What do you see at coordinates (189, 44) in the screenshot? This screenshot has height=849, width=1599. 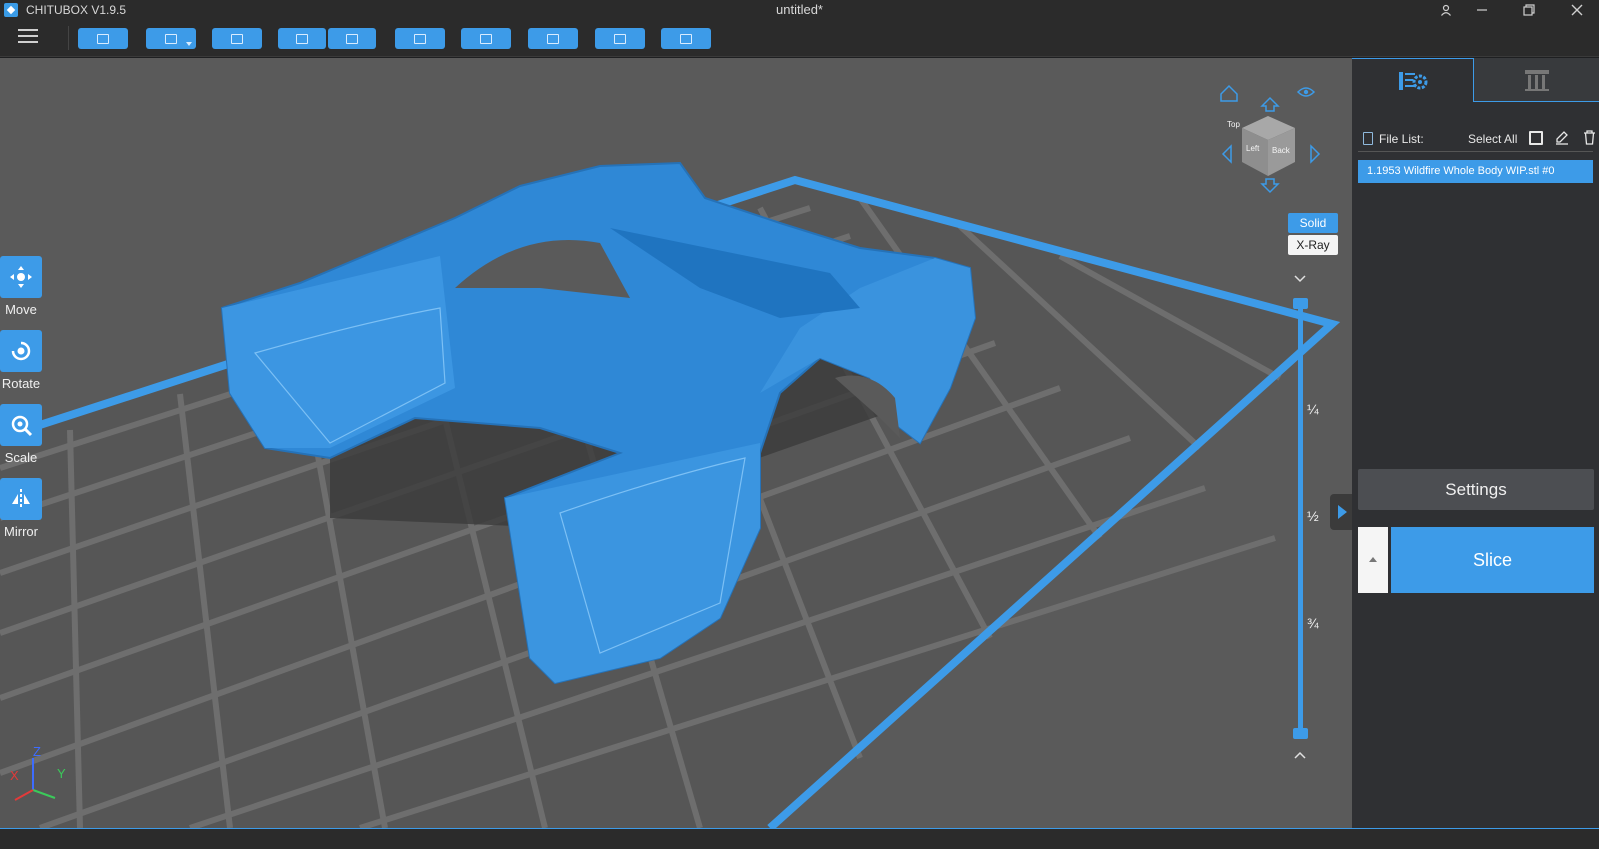 I see `chevron-down-icon` at bounding box center [189, 44].